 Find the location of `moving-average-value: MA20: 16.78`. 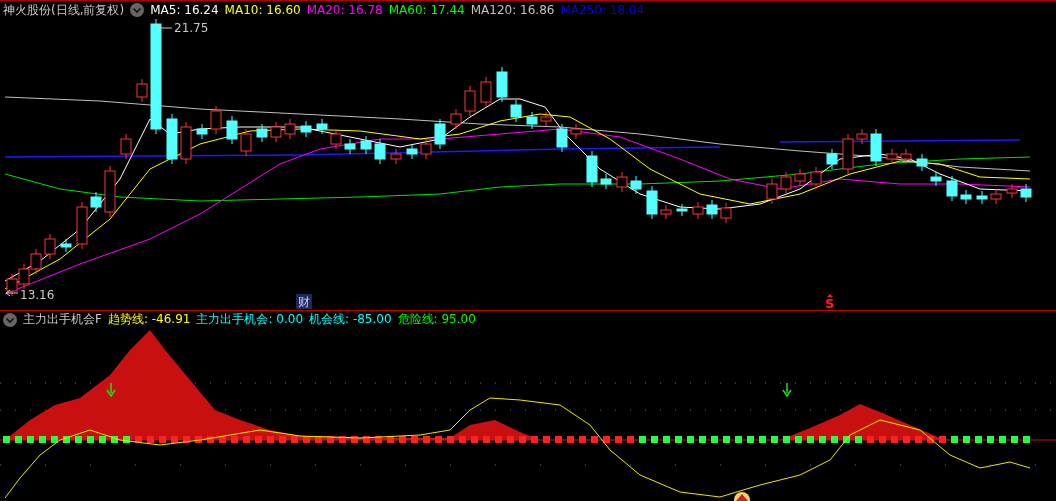

moving-average-value: MA20: 16.78 is located at coordinates (344, 10).